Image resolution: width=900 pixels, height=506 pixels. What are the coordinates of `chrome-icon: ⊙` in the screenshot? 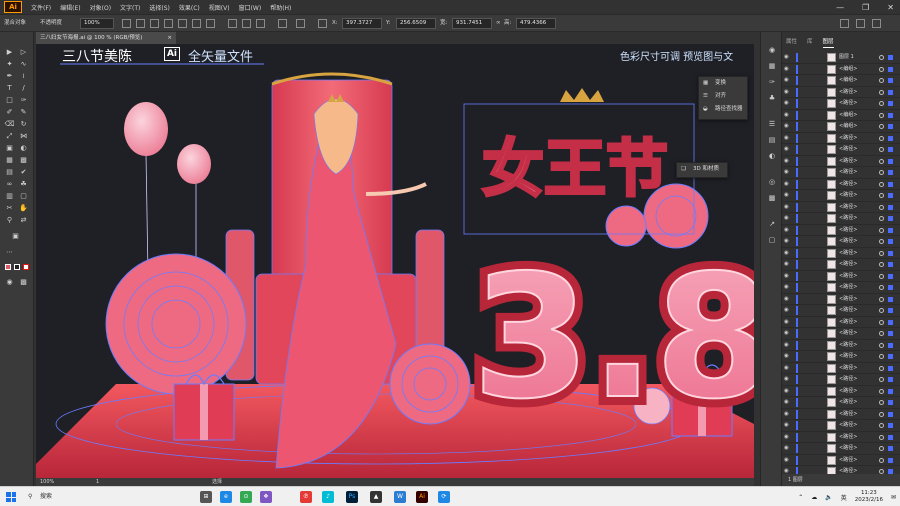 It's located at (246, 497).